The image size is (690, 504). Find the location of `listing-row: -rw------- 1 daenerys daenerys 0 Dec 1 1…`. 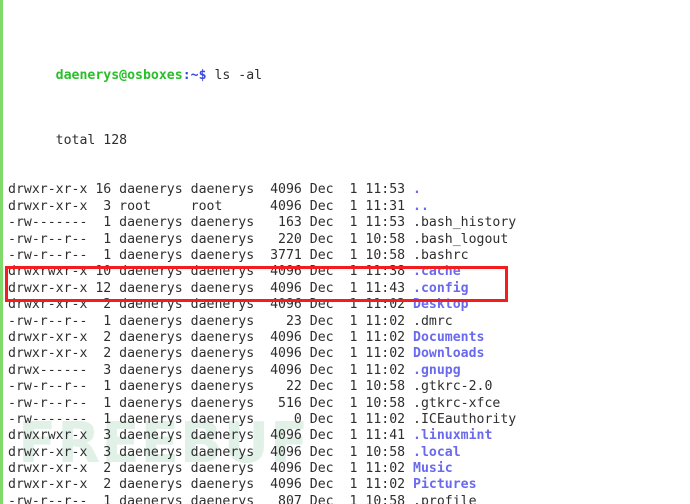

listing-row: -rw------- 1 daenerys daenerys 0 Dec 1 1… is located at coordinates (262, 419).